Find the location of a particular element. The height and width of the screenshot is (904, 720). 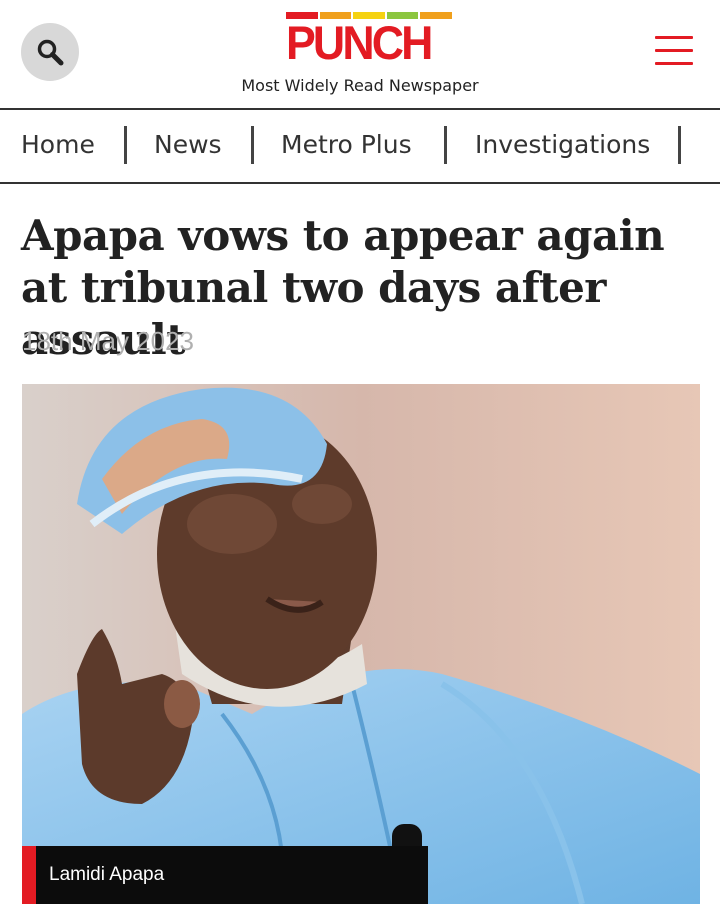

tagline: Most Widely Read Newspaper is located at coordinates (360, 85).